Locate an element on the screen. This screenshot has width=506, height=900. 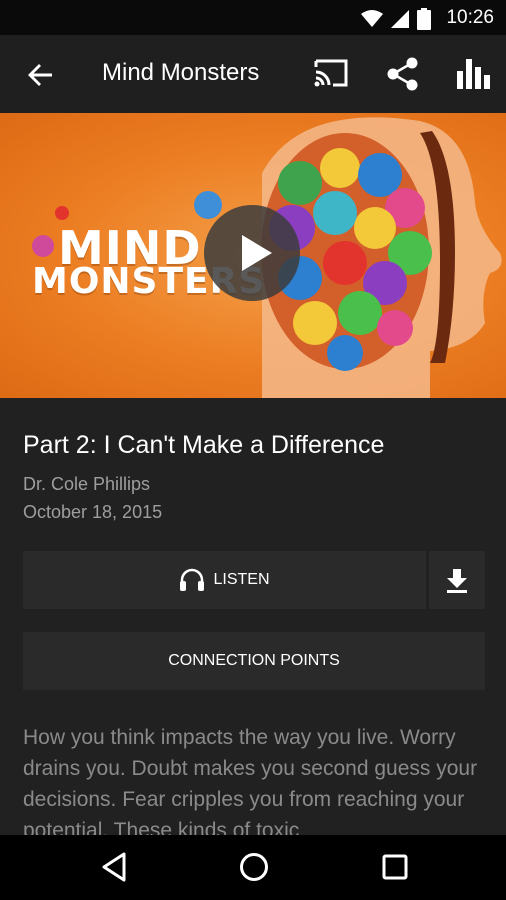
headphones-icon is located at coordinates (192, 579).